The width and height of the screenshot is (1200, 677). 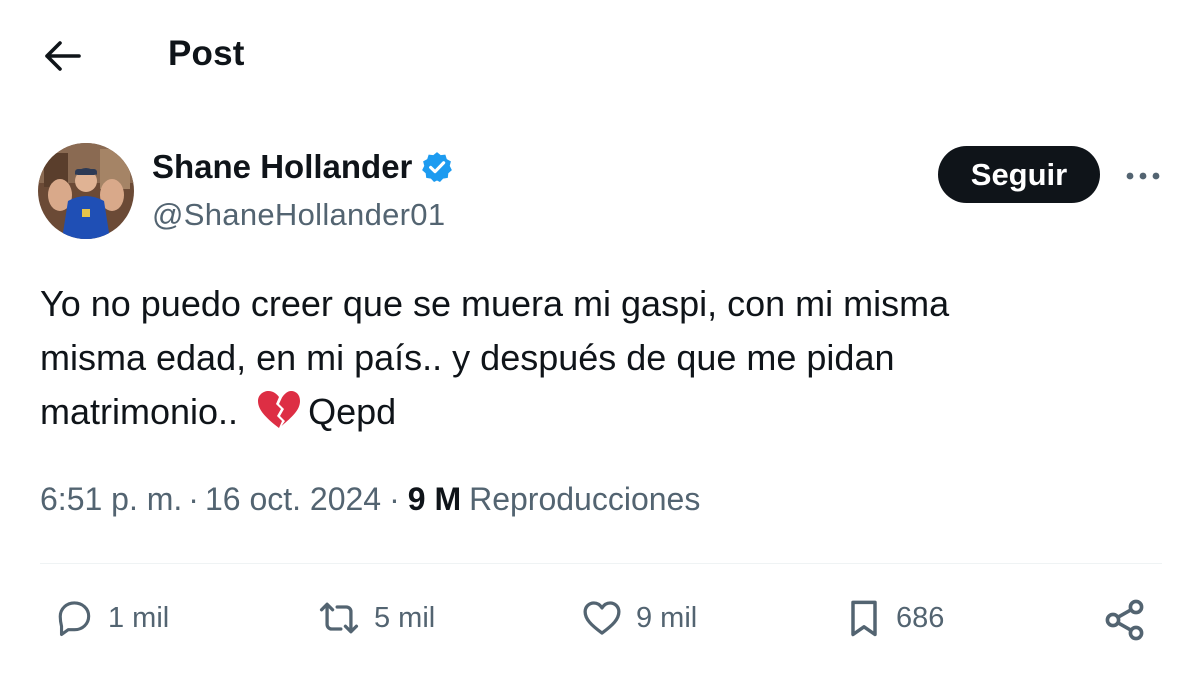 I want to click on tweet-suffix: Qepd, so click(x=352, y=411).